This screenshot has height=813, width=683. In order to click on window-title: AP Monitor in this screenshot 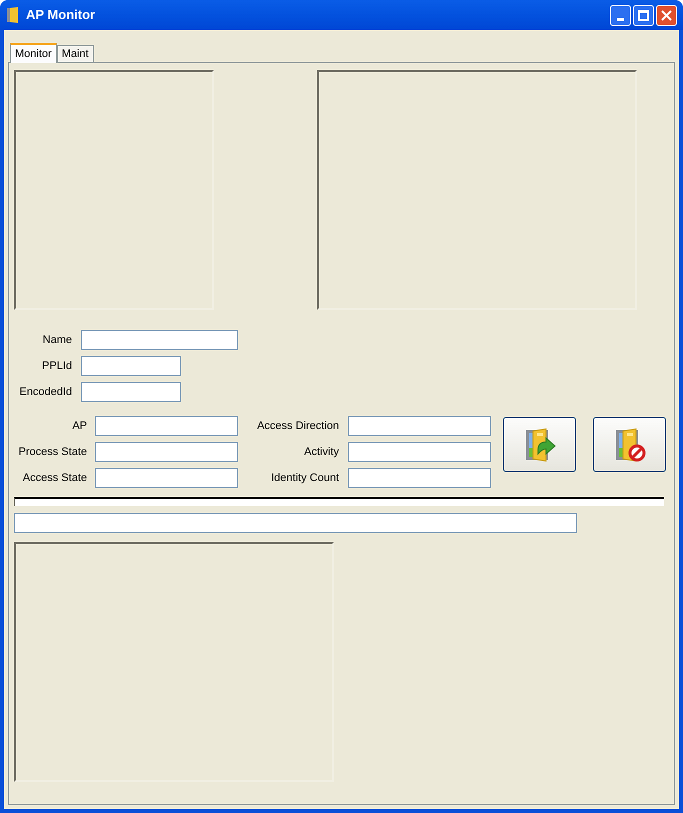, I will do `click(61, 15)`.